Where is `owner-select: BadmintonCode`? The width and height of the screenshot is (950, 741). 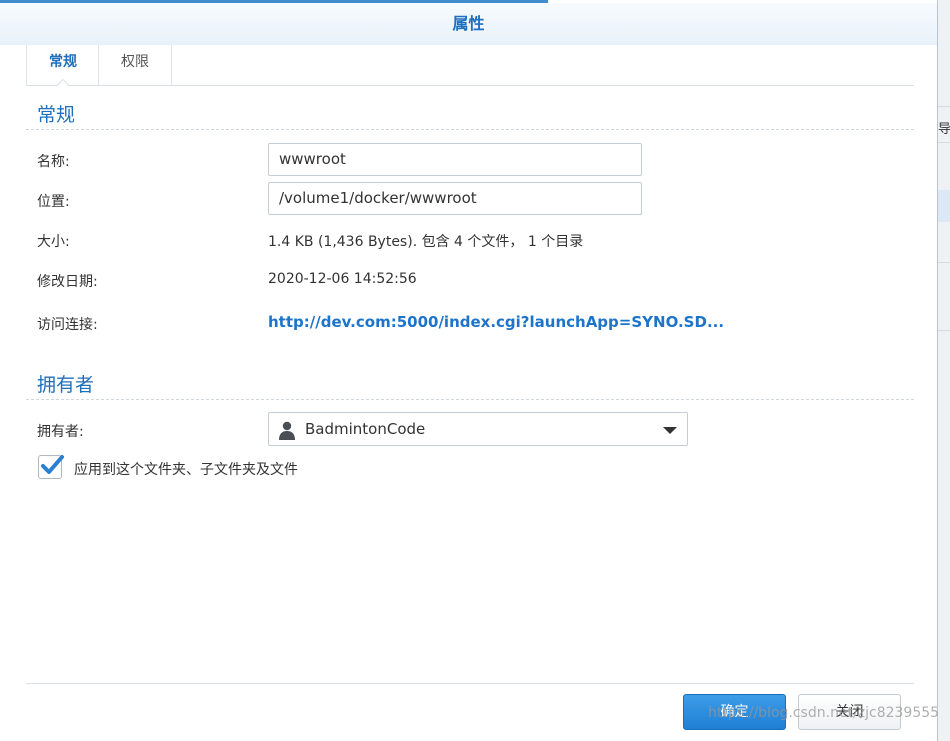
owner-select: BadmintonCode is located at coordinates (478, 429).